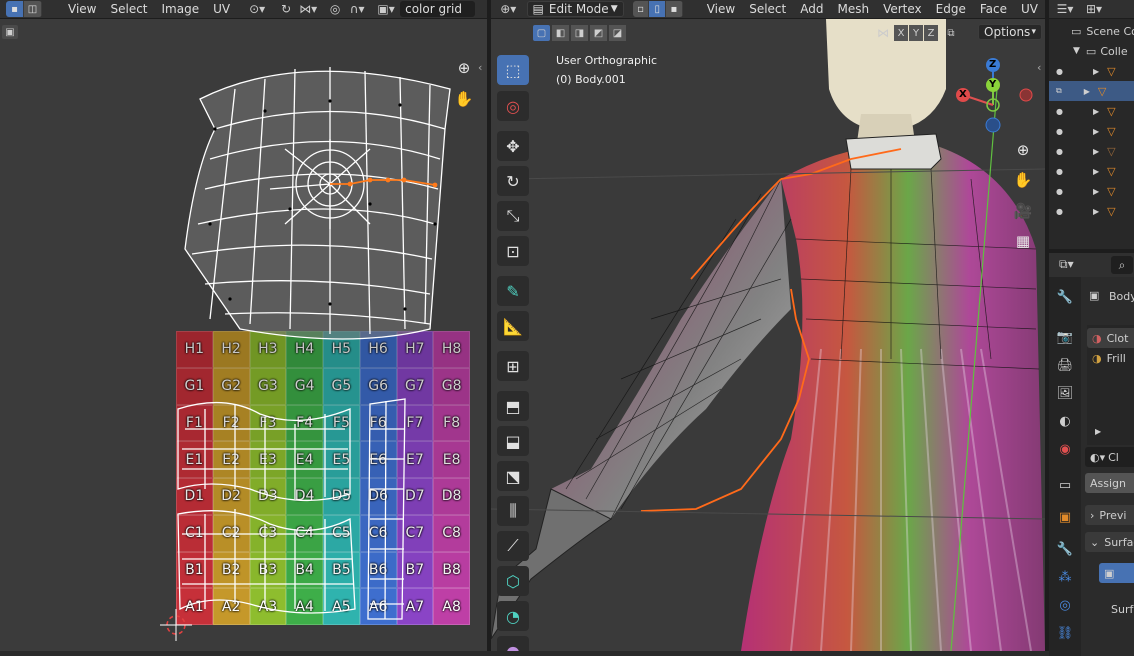 The image size is (1134, 656). Describe the element at coordinates (480, 67) in the screenshot. I see `uv-sidebar-toggle-icon: ‹` at that location.